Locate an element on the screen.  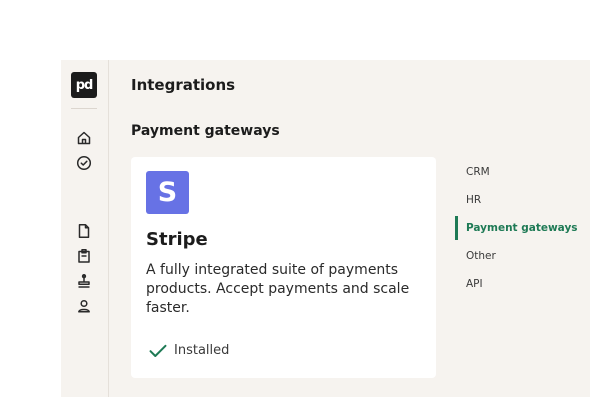
document-icon is located at coordinates (84, 231).